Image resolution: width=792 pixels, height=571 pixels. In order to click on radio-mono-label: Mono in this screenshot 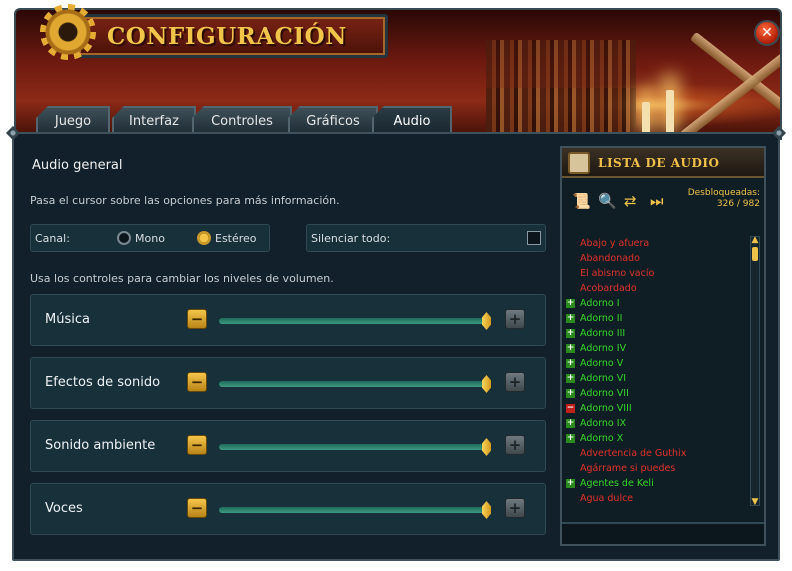, I will do `click(150, 238)`.